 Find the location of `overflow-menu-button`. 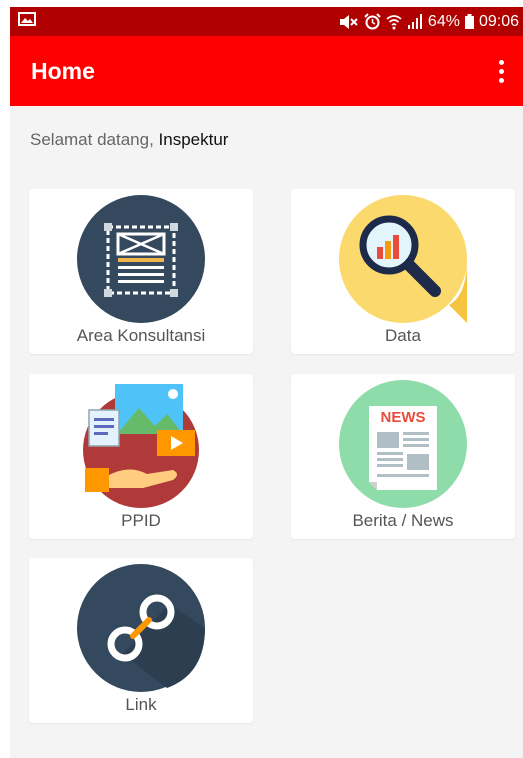

overflow-menu-button is located at coordinates (501, 71).